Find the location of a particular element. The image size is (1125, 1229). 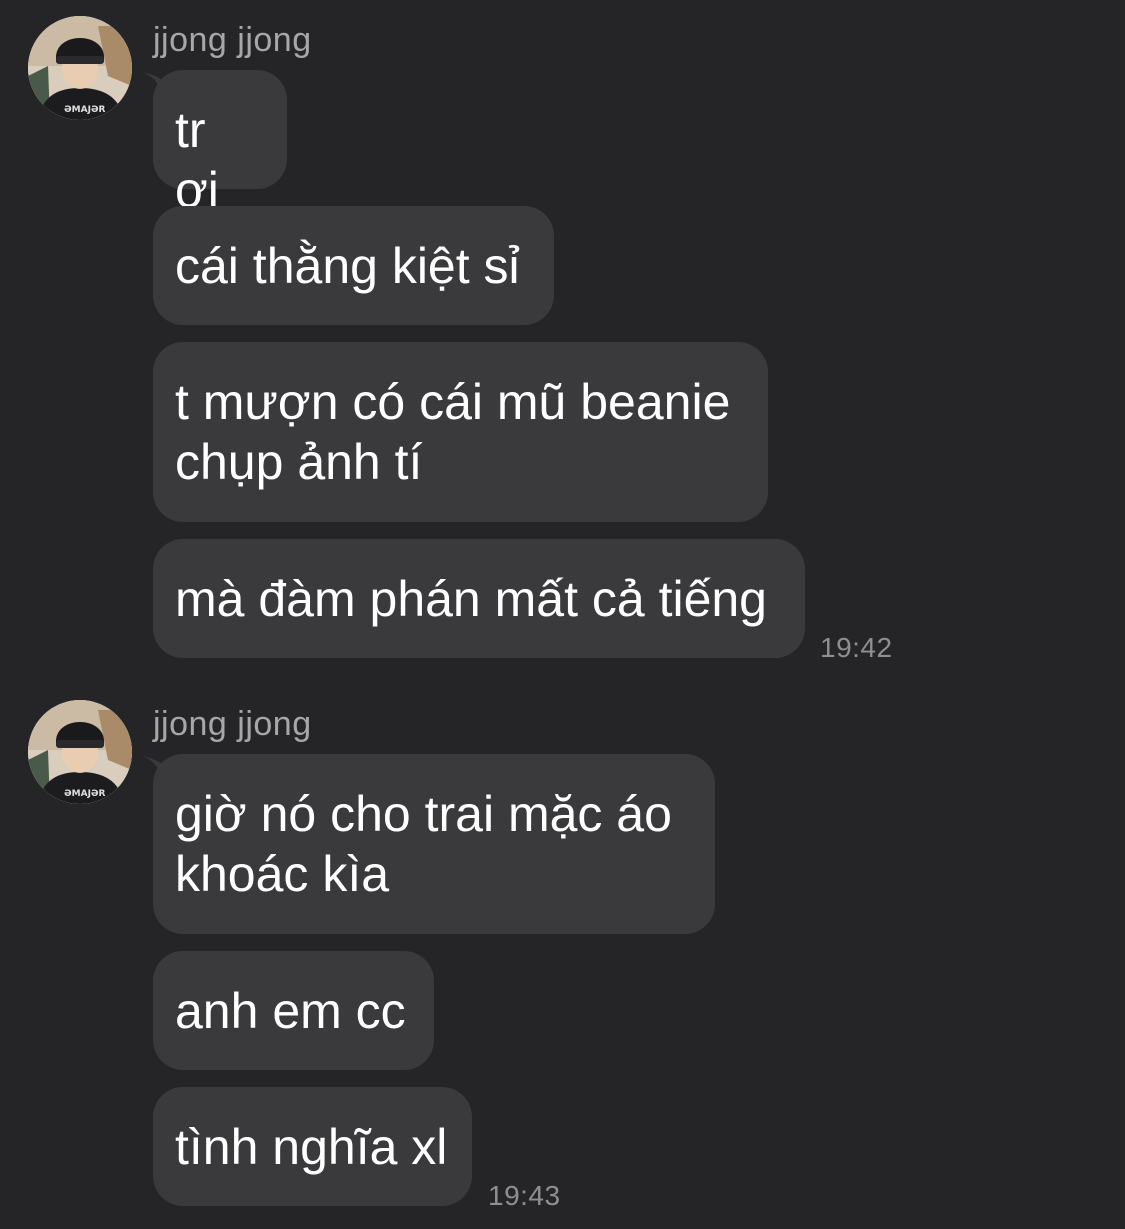

message-timestamp: 19:43 is located at coordinates (524, 1195).